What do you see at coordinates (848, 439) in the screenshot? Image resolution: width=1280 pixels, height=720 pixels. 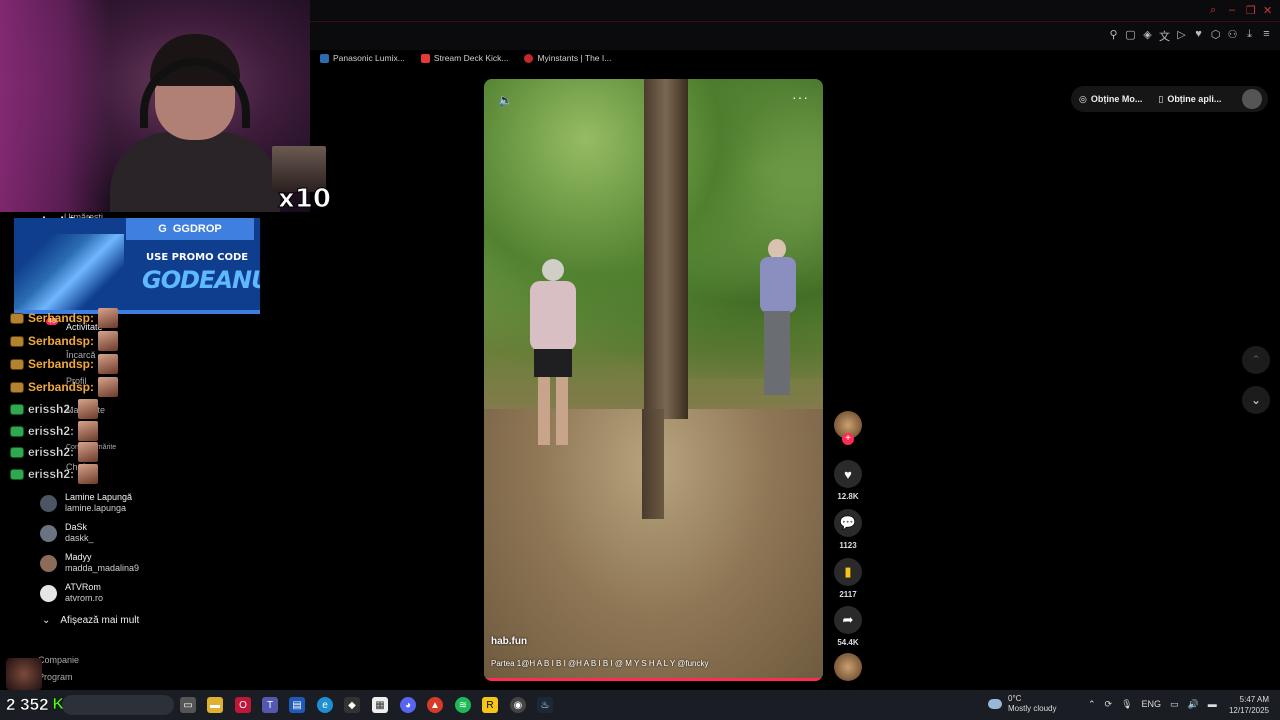 I see `follow-plus-icon: +` at bounding box center [848, 439].